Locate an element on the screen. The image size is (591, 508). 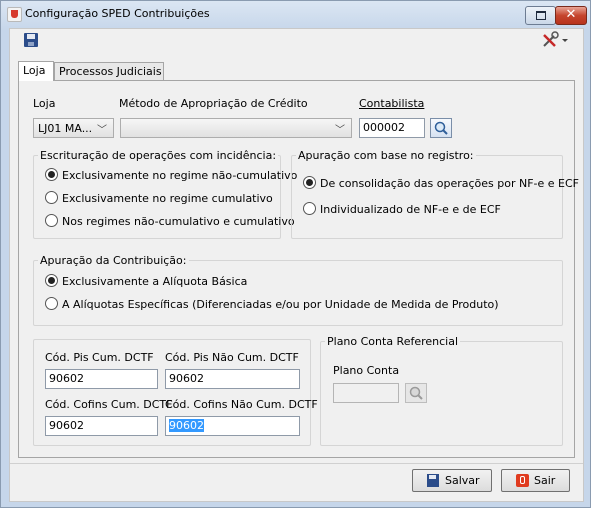
cofins-nao-cum-input: 90602 is located at coordinates (232, 426).